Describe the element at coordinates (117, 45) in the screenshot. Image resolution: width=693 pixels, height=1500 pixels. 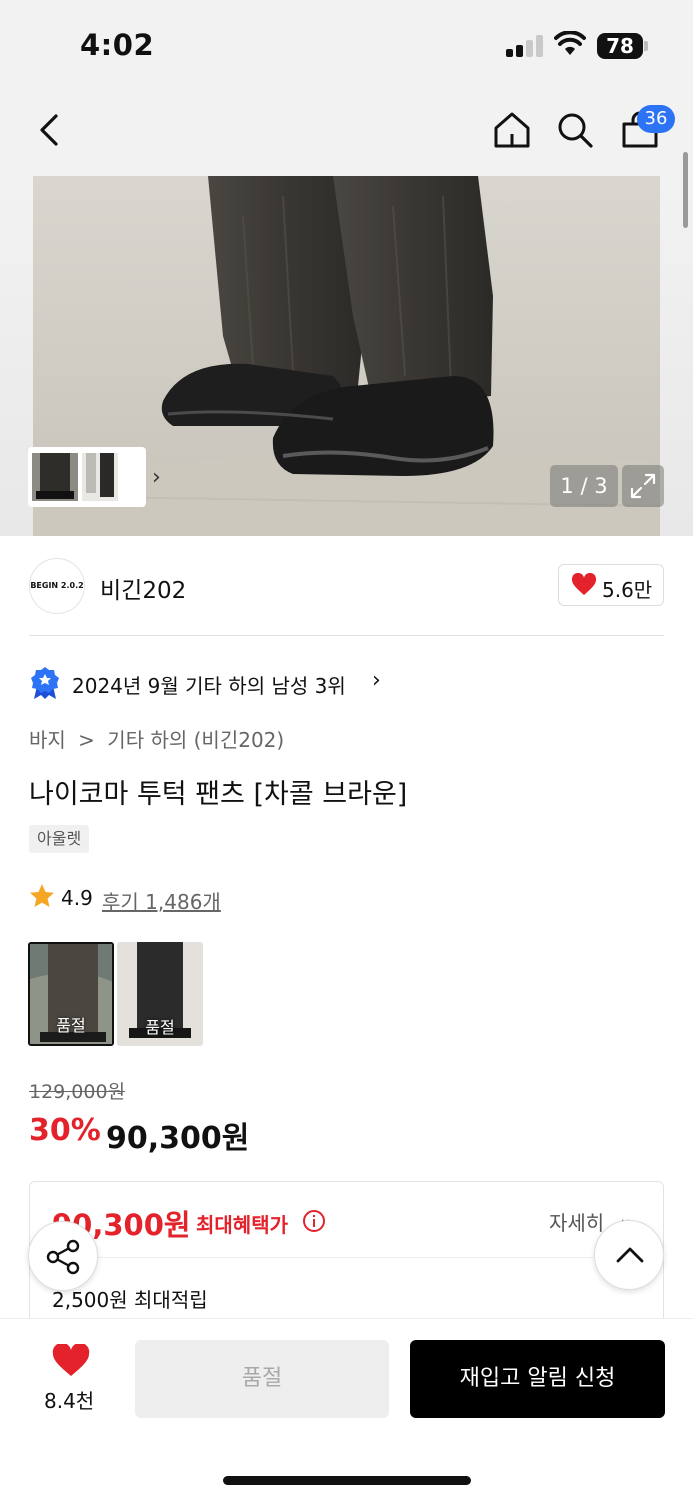
I see `status-time: 4:02` at that location.